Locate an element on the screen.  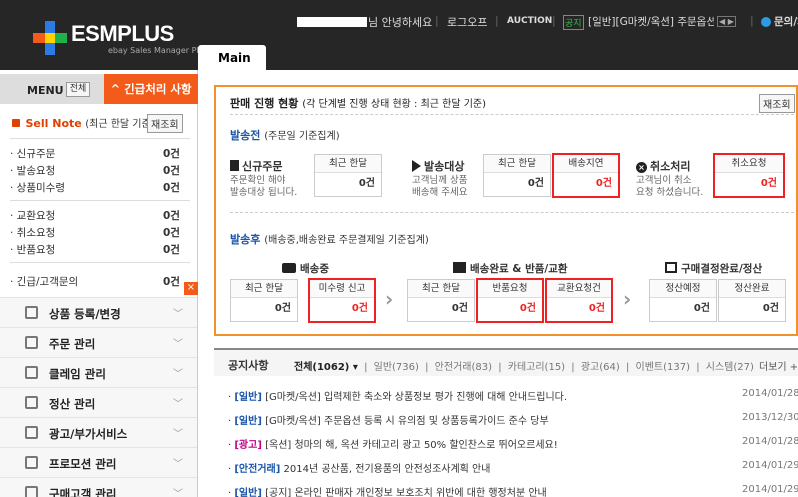
logo-subtitle: ebay Sales Manager Plus is located at coordinates (158, 50).